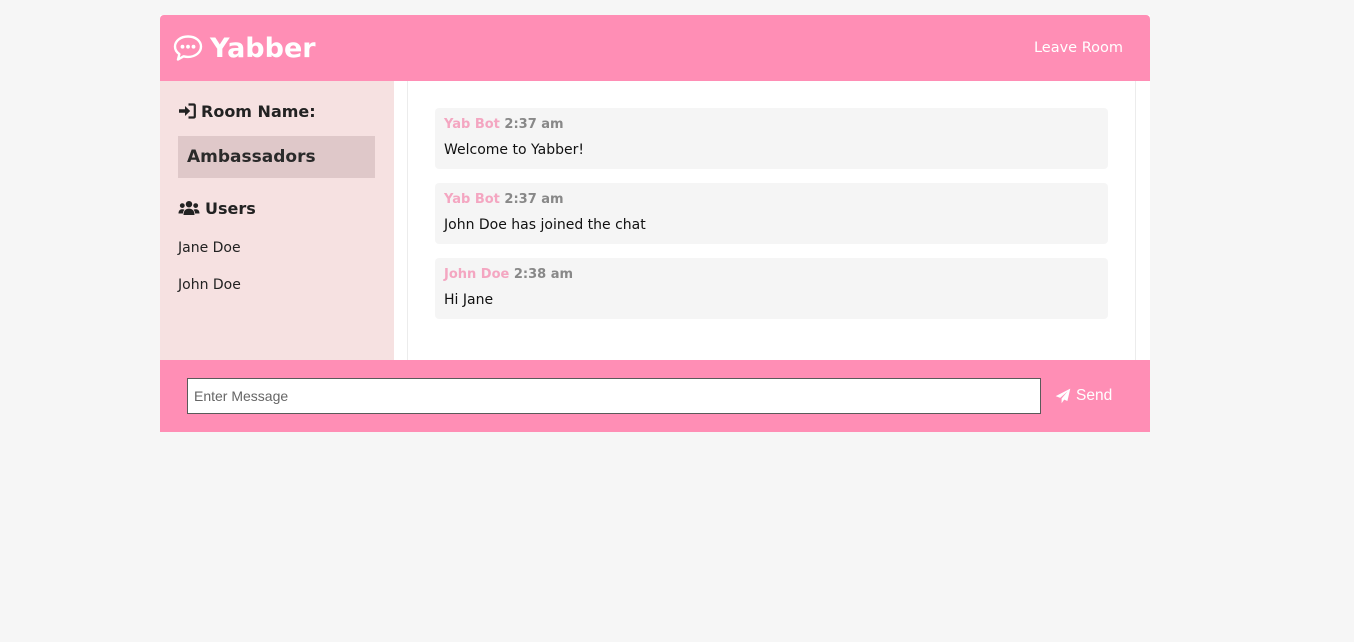 This screenshot has height=642, width=1354. I want to click on user-item: Jane Doe, so click(209, 248).